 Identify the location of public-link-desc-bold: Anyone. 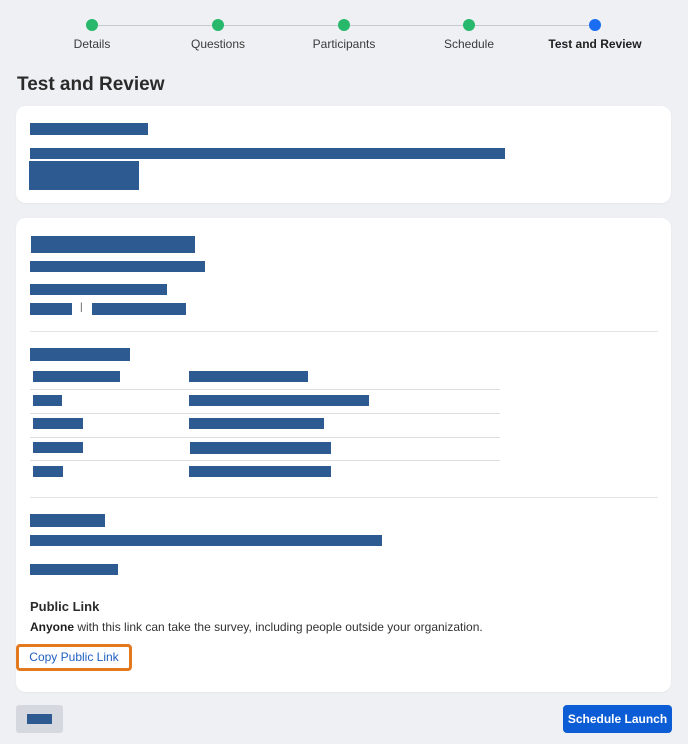
(52, 627).